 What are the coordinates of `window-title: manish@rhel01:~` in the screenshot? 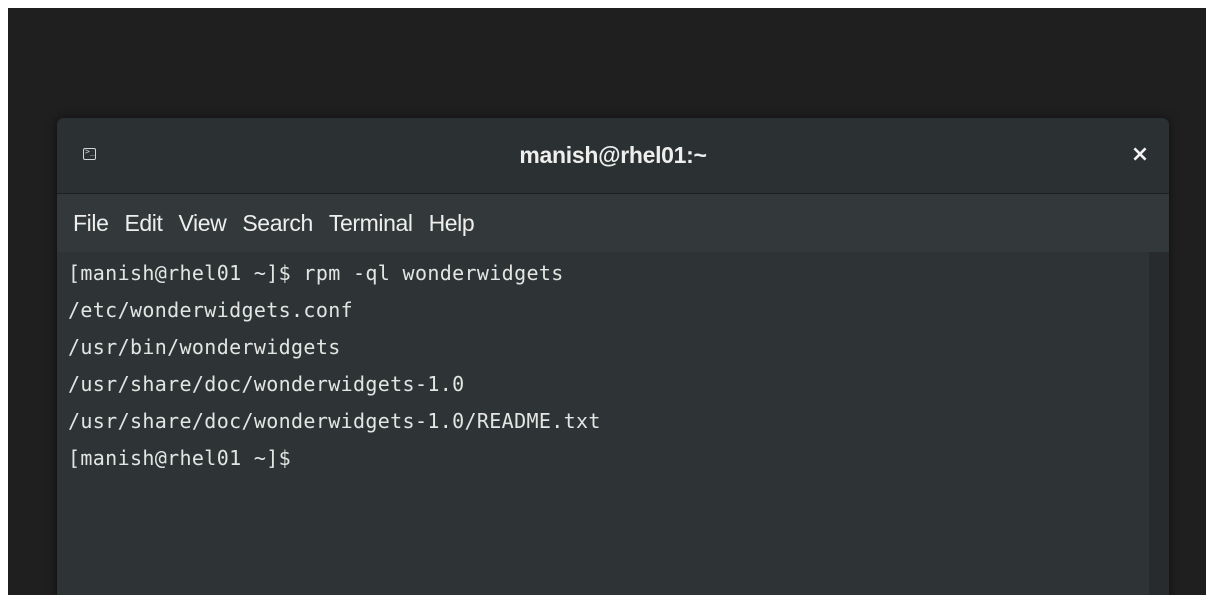 It's located at (613, 155).